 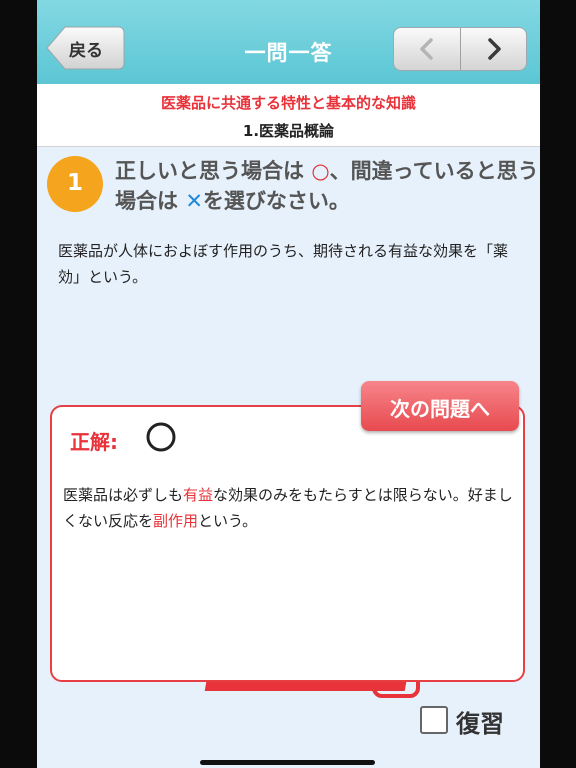 I want to click on explanation-text-1: 医薬品は必ずしも, so click(x=123, y=495).